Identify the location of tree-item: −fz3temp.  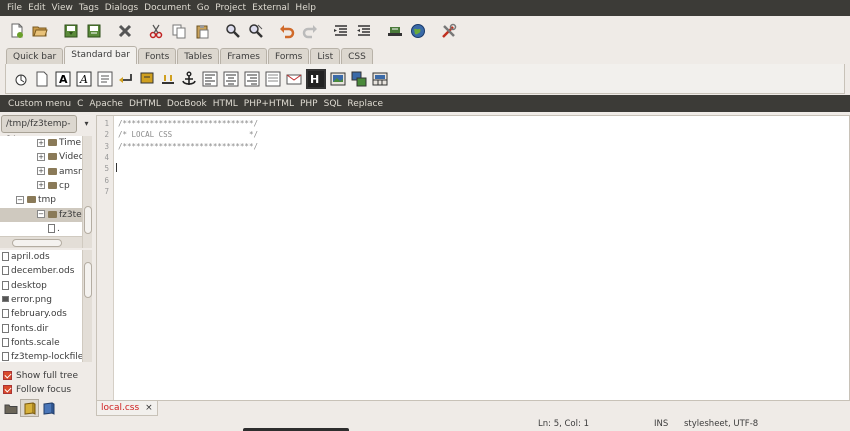
(46, 214).